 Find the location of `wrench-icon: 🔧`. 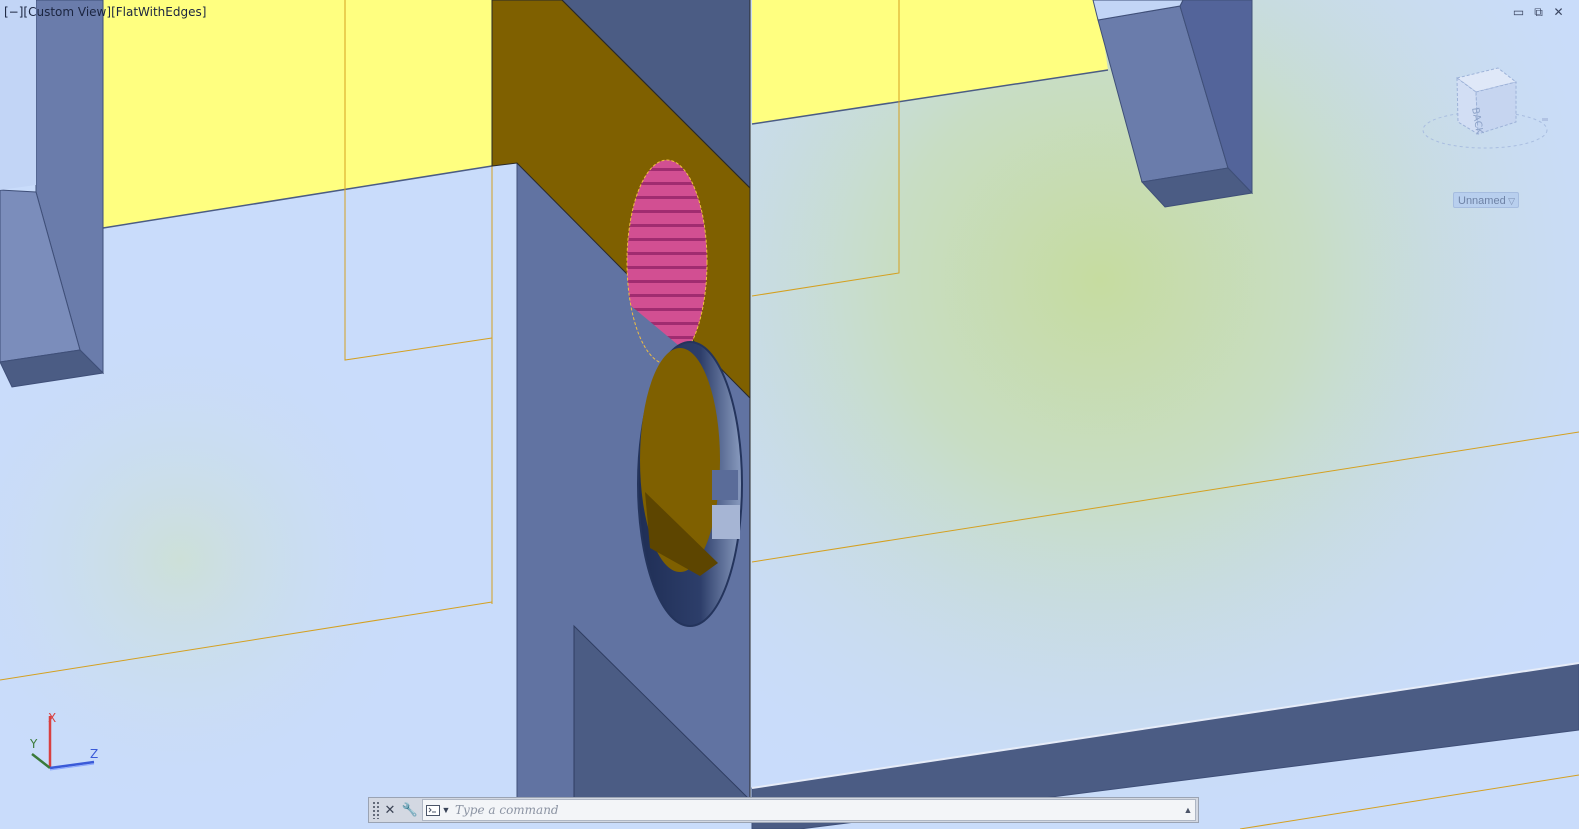

wrench-icon: 🔧 is located at coordinates (410, 810).